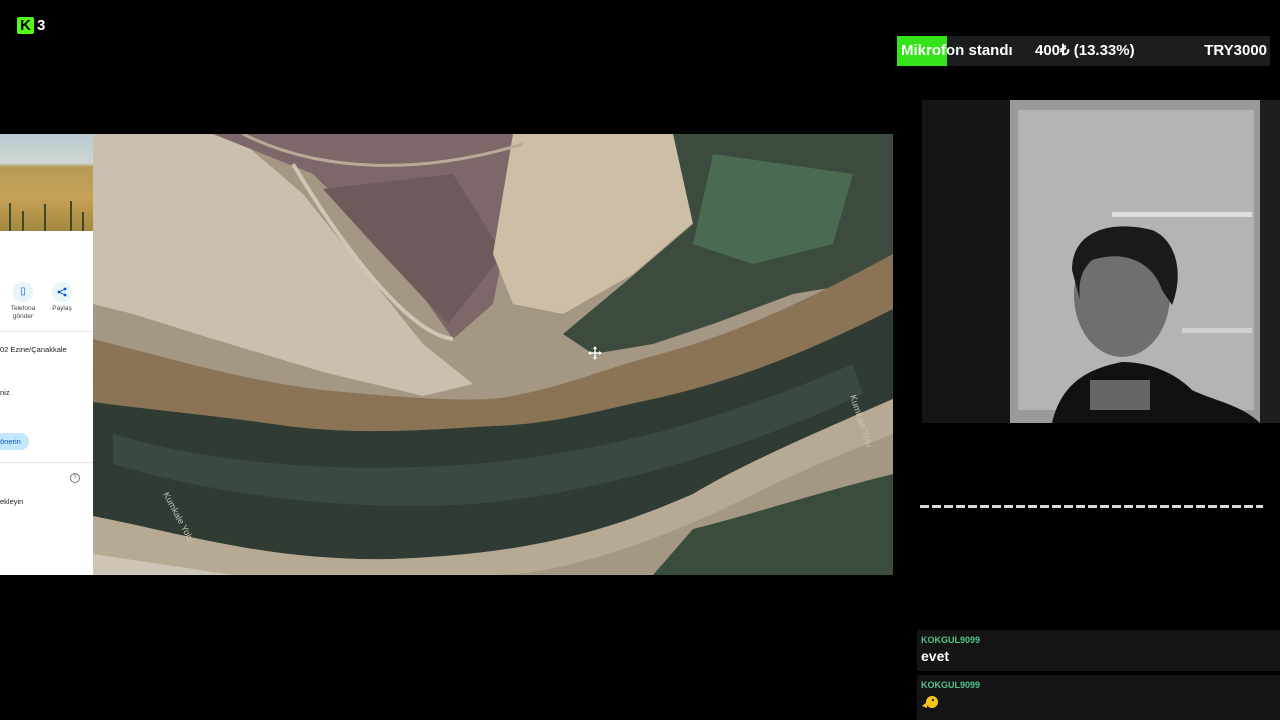 Image resolution: width=1280 pixels, height=720 pixels. What do you see at coordinates (1101, 261) in the screenshot?
I see `webcam-feed` at bounding box center [1101, 261].